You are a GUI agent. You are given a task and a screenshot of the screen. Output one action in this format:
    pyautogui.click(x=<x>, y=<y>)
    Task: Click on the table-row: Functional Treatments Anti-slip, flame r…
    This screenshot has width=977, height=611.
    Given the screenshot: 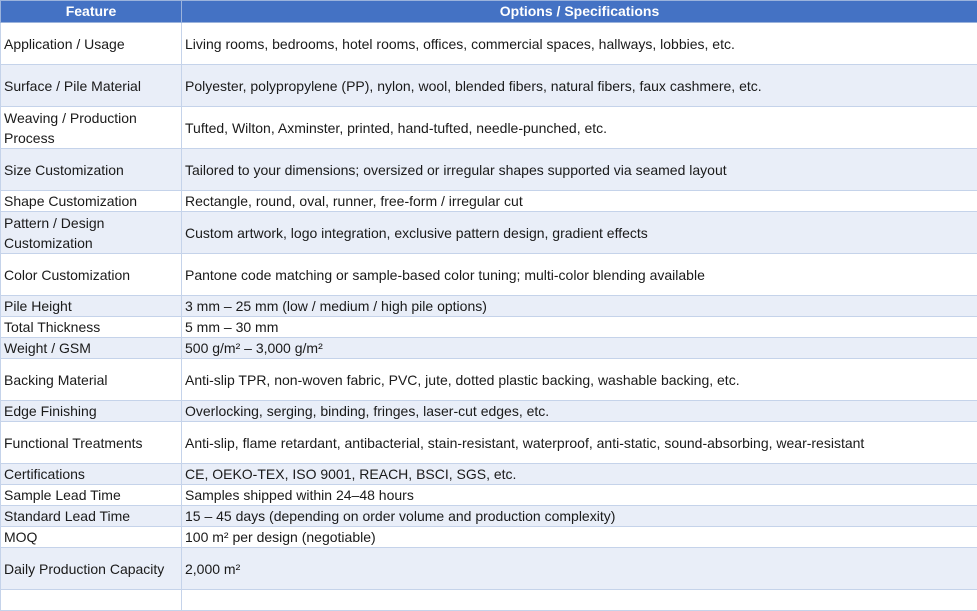 What is the action you would take?
    pyautogui.click(x=488, y=442)
    